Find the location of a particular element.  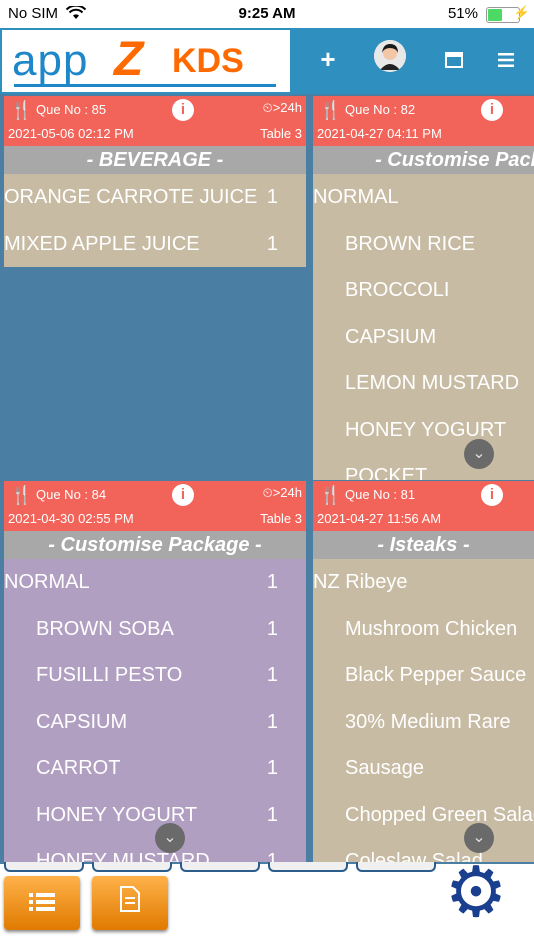

order-date: 2021-04-30 02:55 PM is located at coordinates (71, 518).